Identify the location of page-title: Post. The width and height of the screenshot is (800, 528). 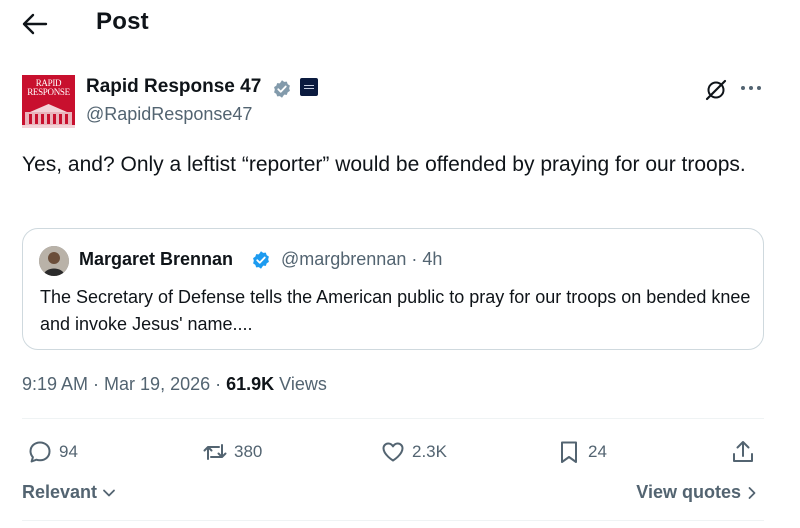
(122, 21).